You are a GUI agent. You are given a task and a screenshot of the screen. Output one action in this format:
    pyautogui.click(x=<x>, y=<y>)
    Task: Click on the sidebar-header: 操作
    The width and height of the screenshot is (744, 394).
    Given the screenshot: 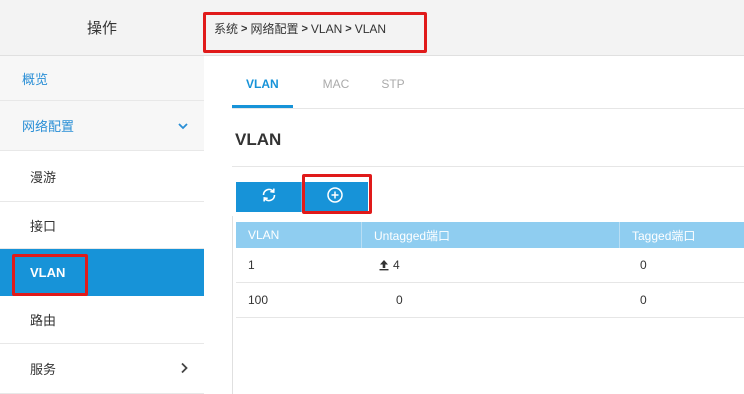 What is the action you would take?
    pyautogui.click(x=102, y=28)
    